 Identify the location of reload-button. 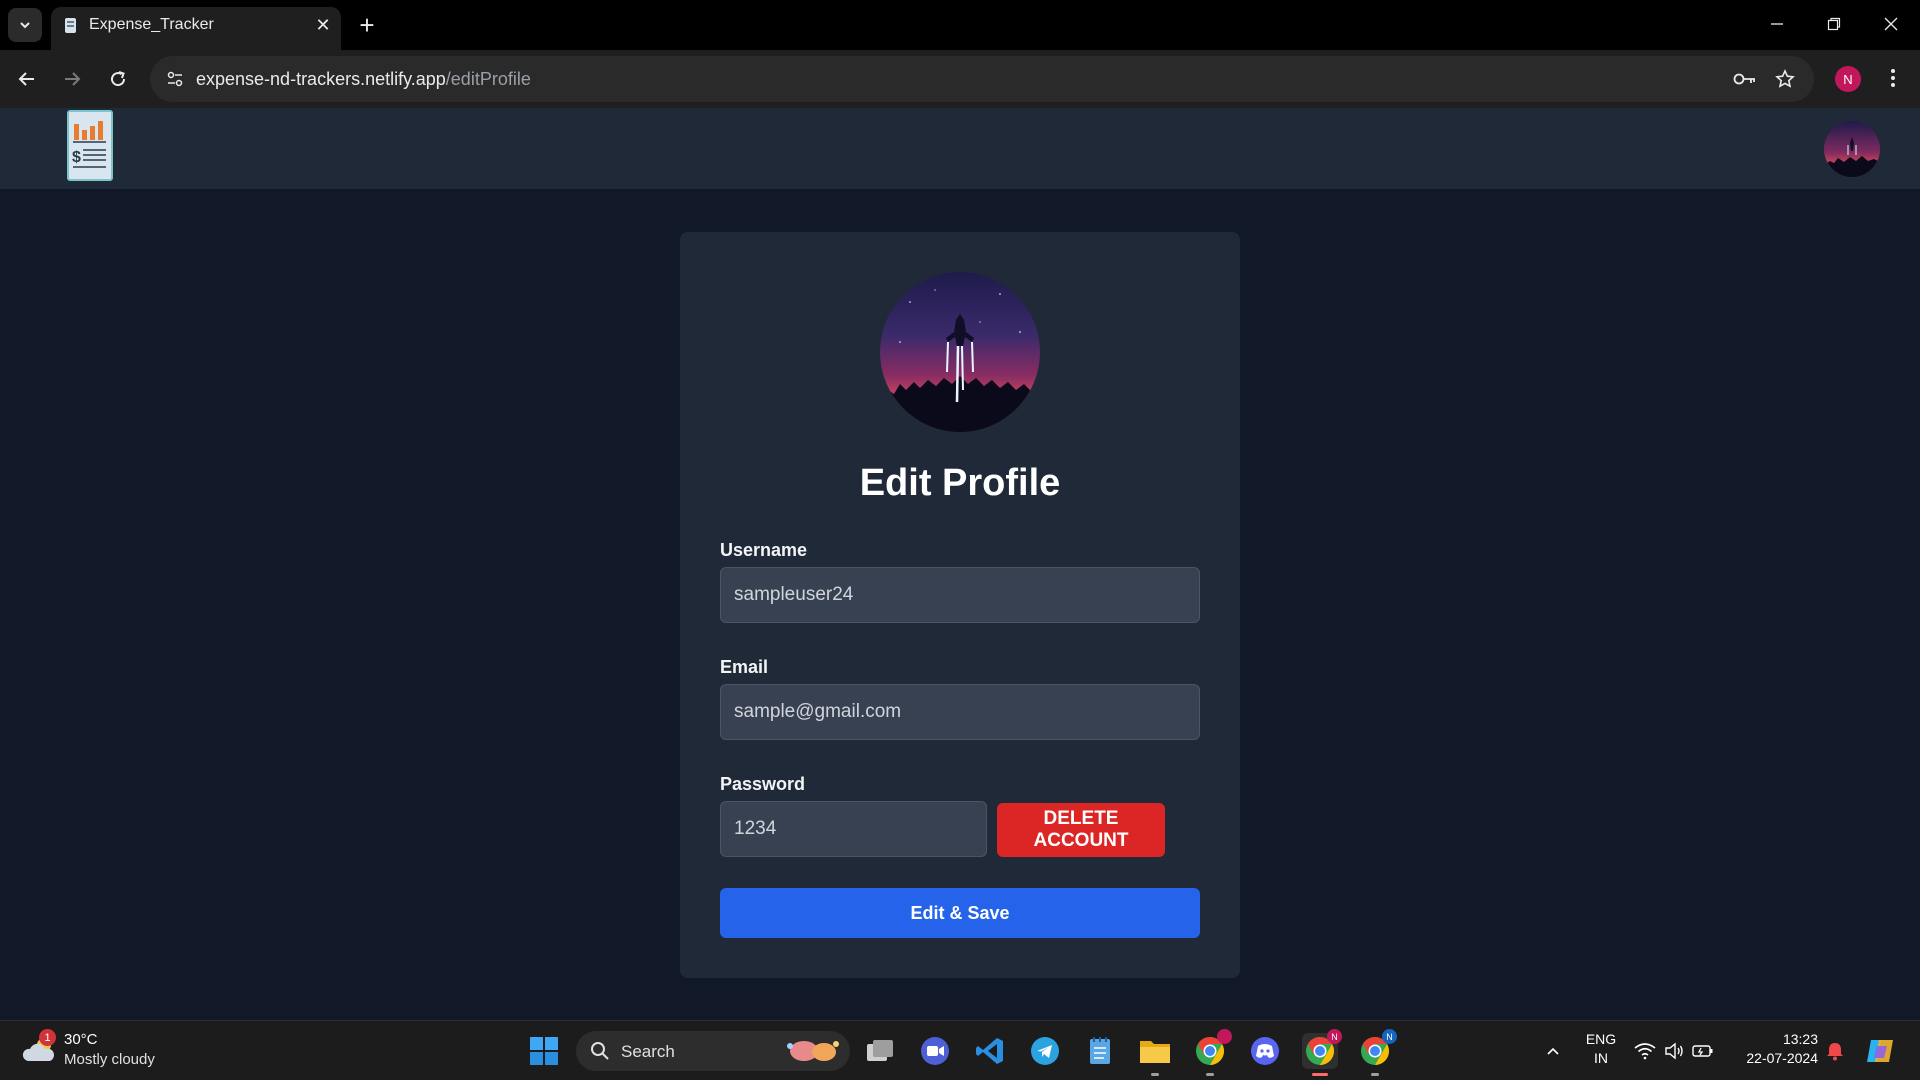
(118, 79).